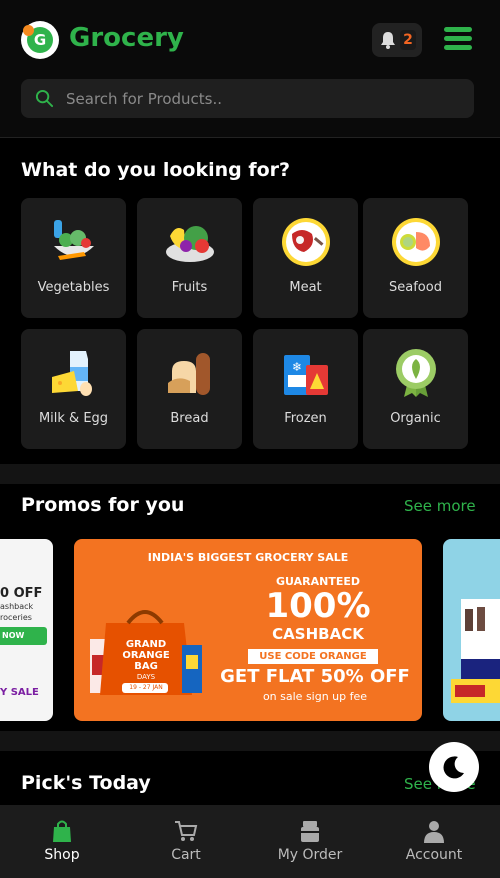 This screenshot has width=500, height=878. Describe the element at coordinates (73, 287) in the screenshot. I see `category-label: Vegetables` at that location.